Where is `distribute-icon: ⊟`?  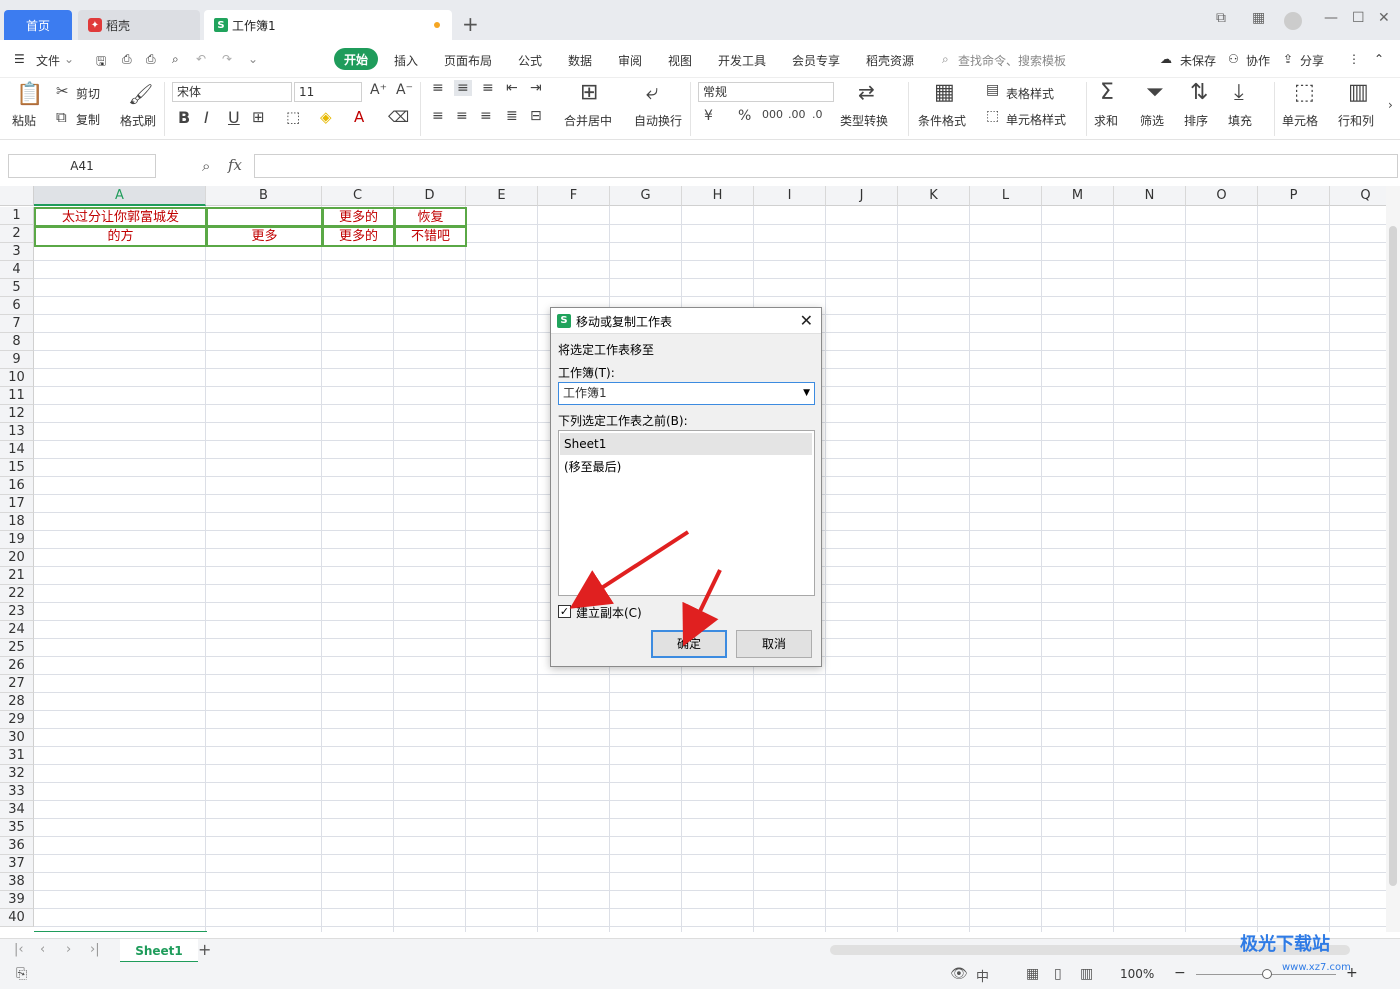
distribute-icon: ⊟ is located at coordinates (536, 116).